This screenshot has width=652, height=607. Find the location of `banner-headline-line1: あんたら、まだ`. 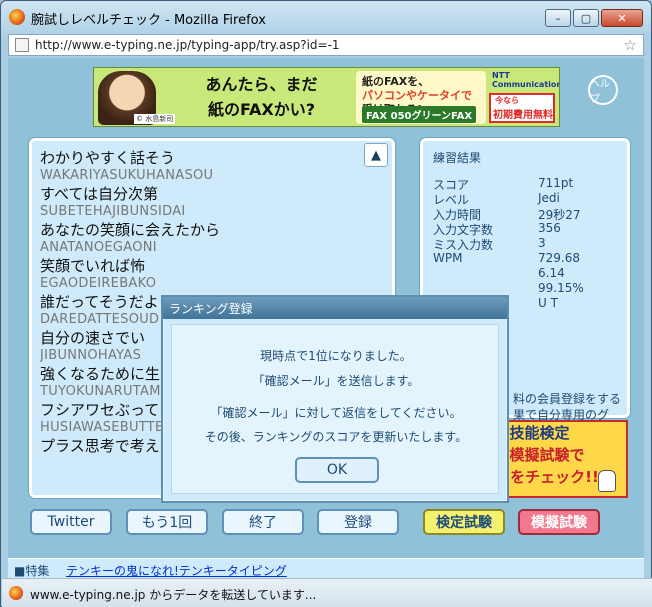

banner-headline-line1: あんたら、まだ is located at coordinates (261, 84).